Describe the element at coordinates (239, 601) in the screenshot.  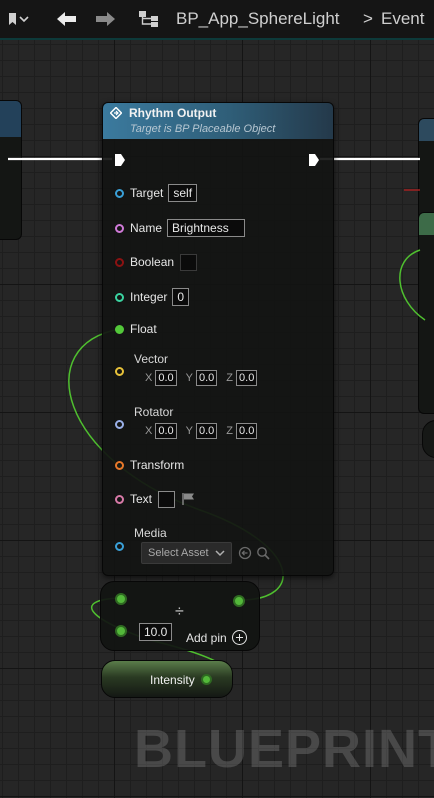
I see `divide-output-pin` at that location.